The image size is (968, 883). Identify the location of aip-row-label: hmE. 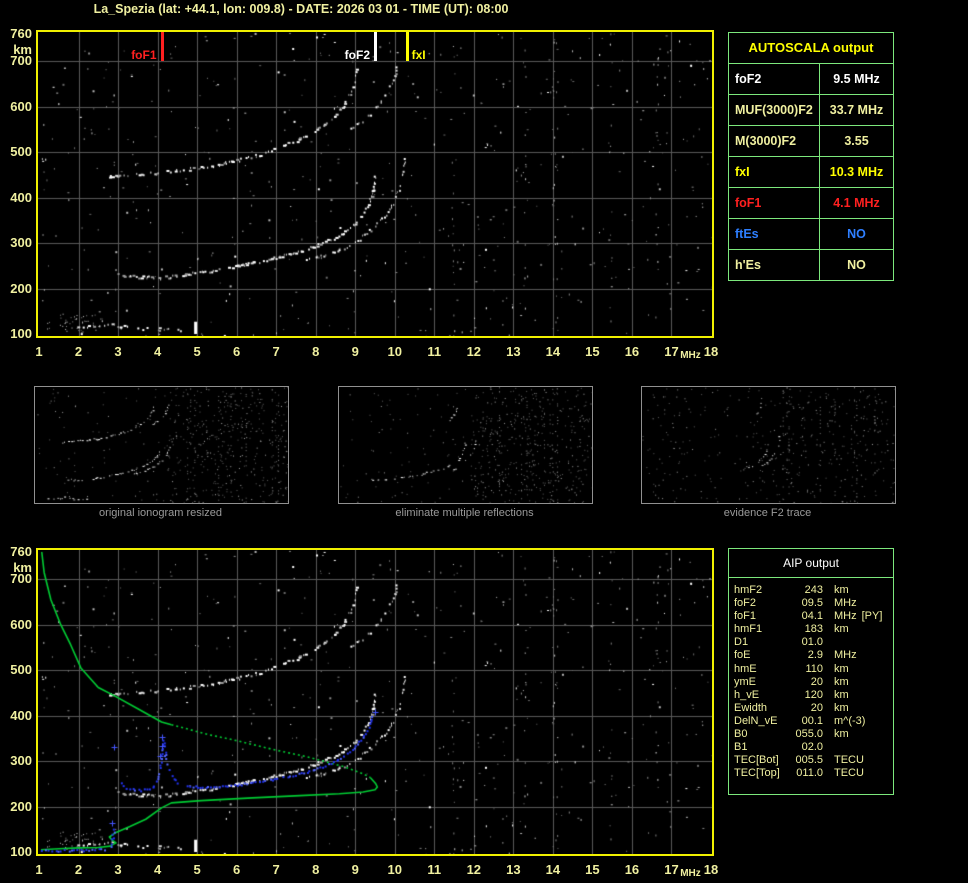
(745, 668).